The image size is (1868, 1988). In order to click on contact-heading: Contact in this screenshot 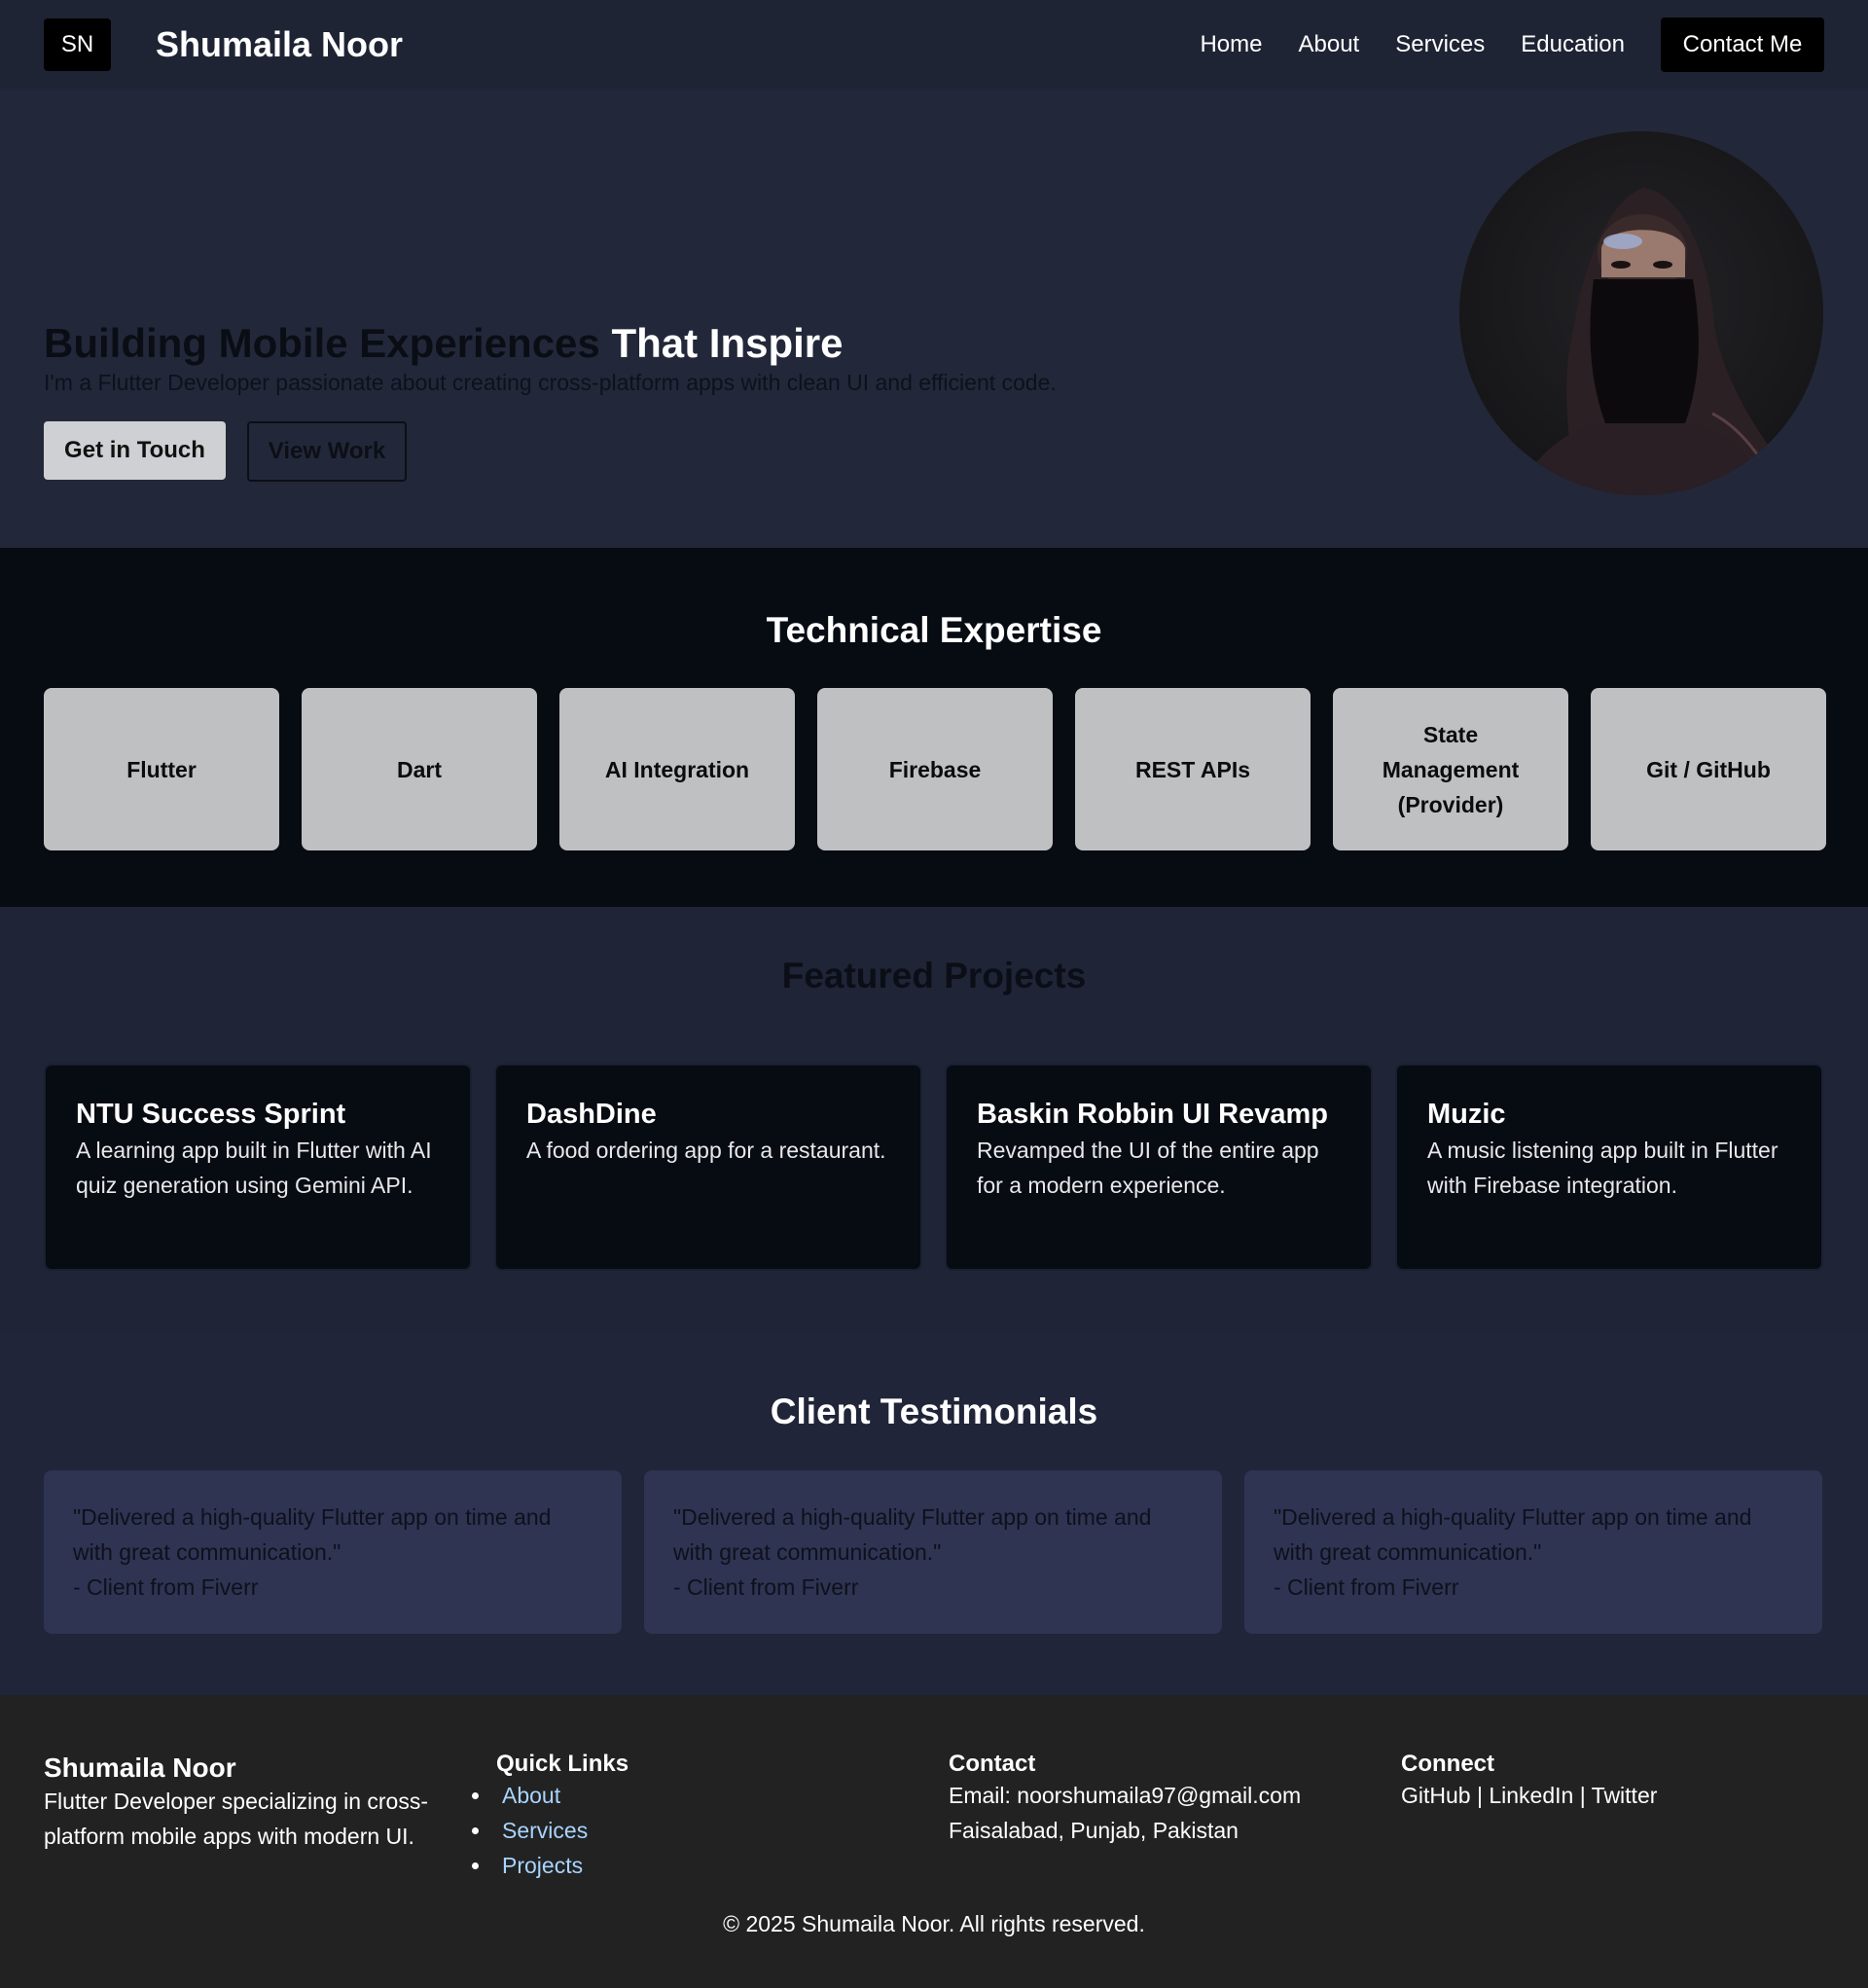, I will do `click(992, 1764)`.